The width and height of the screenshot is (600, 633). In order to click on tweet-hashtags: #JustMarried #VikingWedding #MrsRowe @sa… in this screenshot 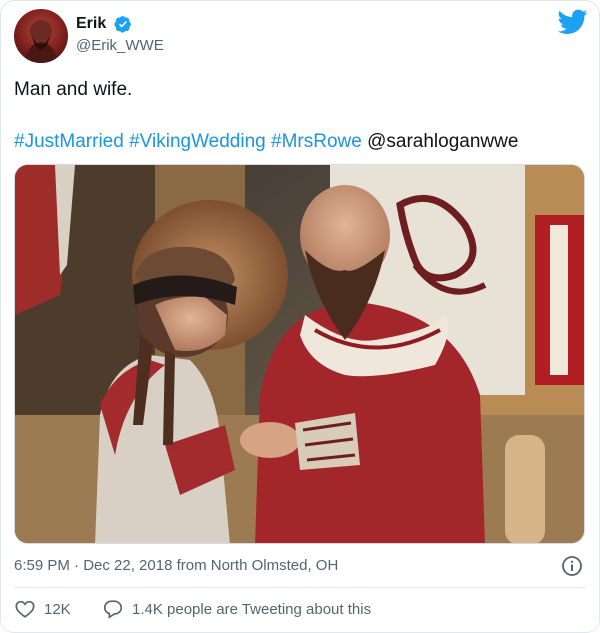, I will do `click(266, 142)`.